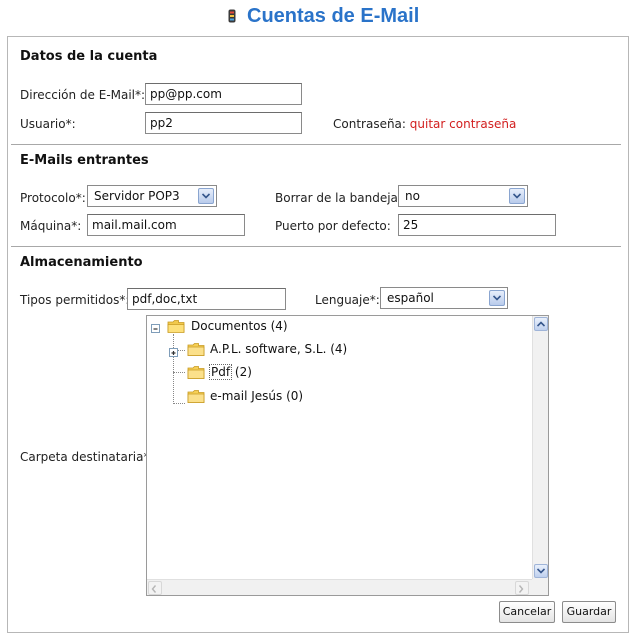  Describe the element at coordinates (206, 299) in the screenshot. I see `allowed-types-field: pdf,doc,txt` at that location.